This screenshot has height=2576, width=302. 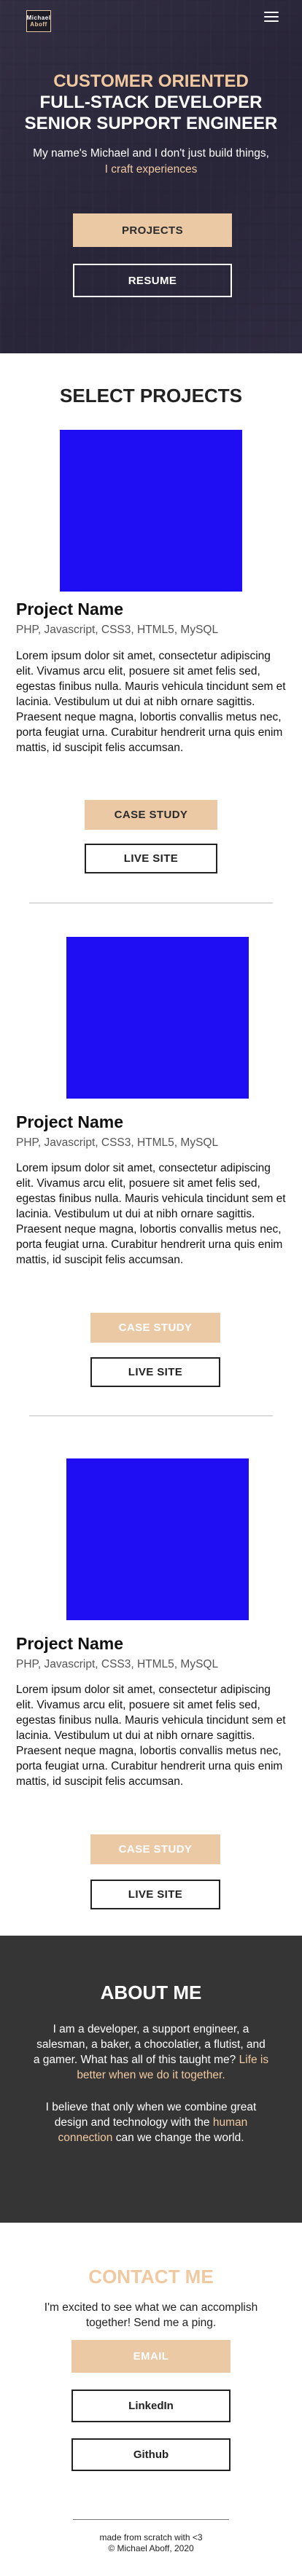 I want to click on project-1-live-site-button: LIVE SITE, so click(x=151, y=858).